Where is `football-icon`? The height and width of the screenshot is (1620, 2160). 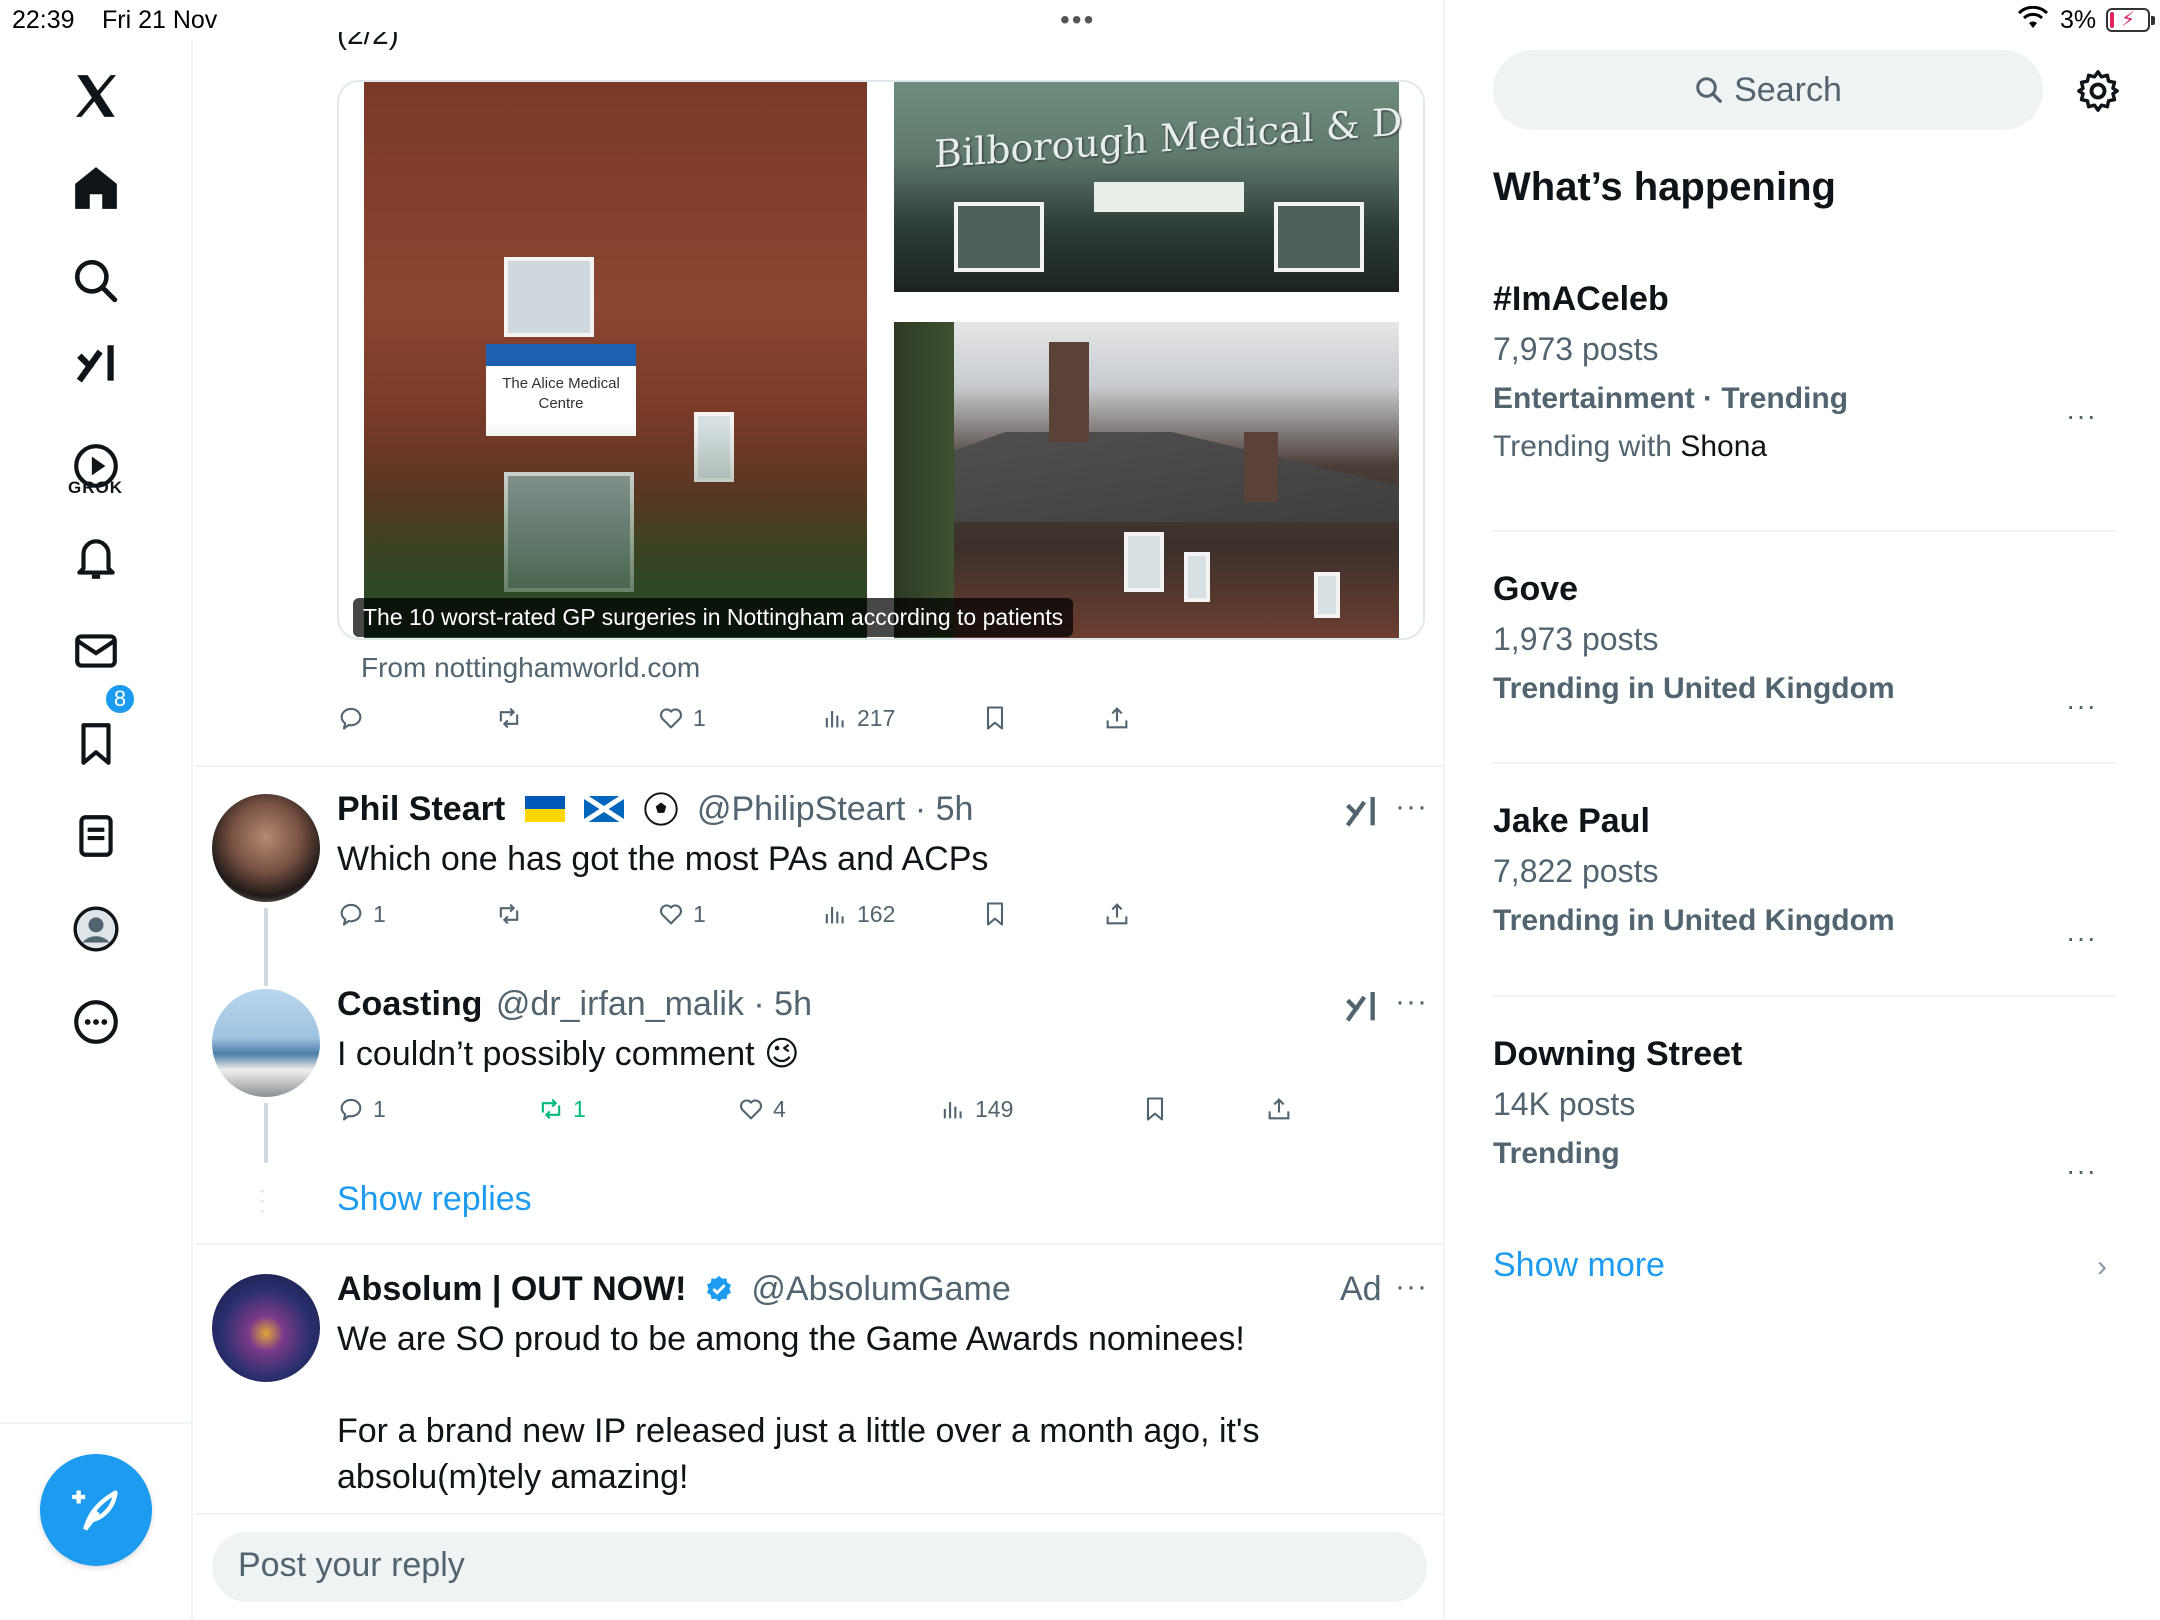 football-icon is located at coordinates (660, 809).